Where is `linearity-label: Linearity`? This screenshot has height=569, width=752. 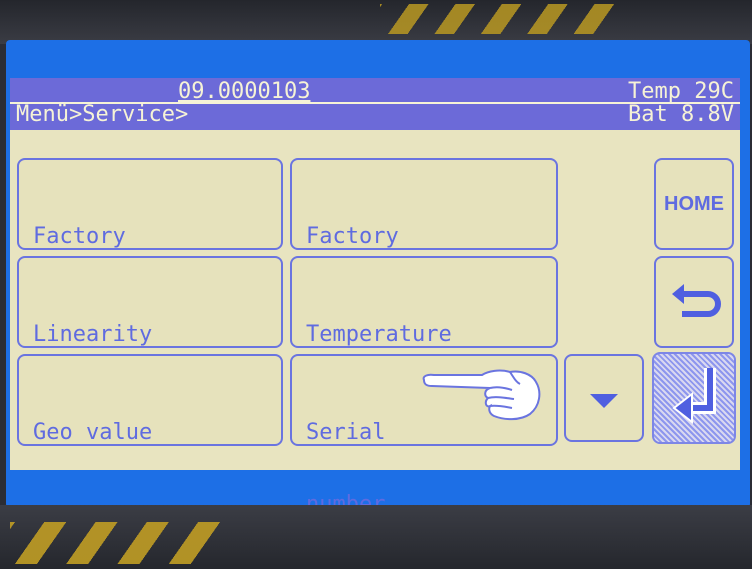 linearity-label: Linearity is located at coordinates (93, 334).